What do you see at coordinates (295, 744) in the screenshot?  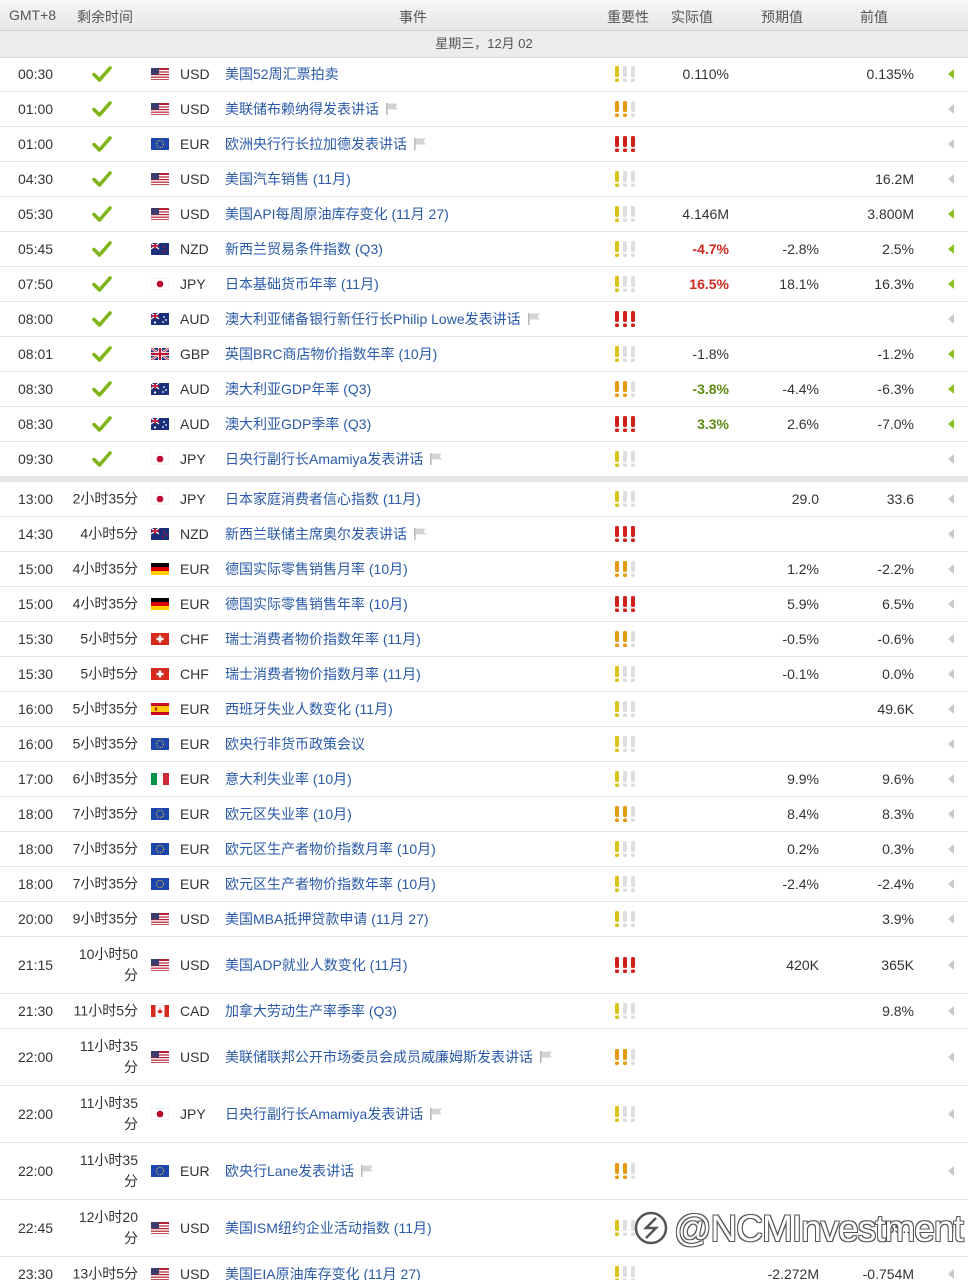 I see `event-link: 欧央行非货币政策会议` at bounding box center [295, 744].